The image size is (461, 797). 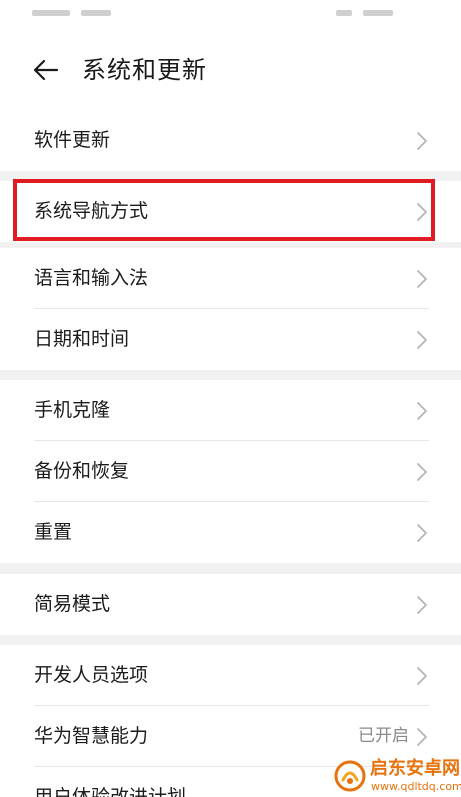 What do you see at coordinates (230, 68) in the screenshot?
I see `page-header: 系统和更新` at bounding box center [230, 68].